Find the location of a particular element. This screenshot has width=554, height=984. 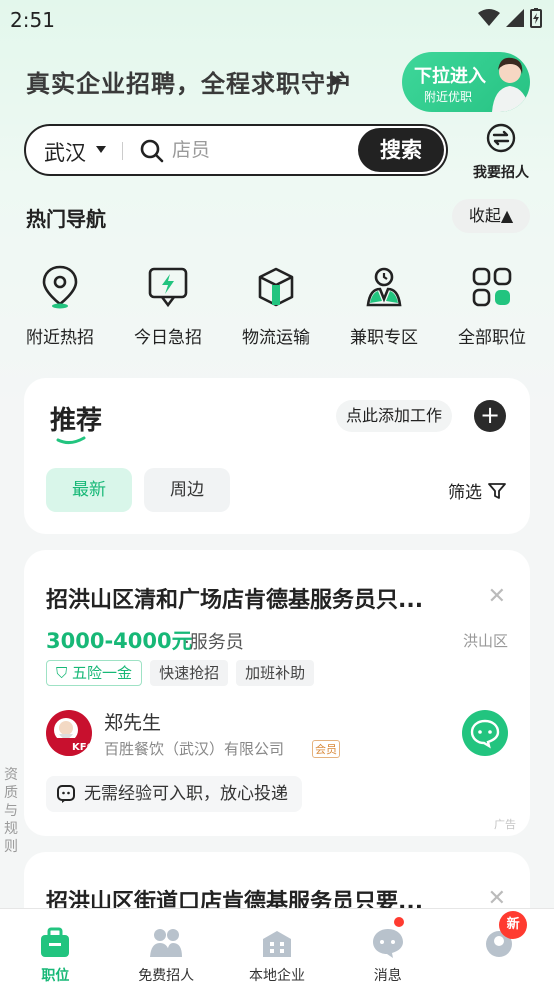

nav-item-urgent: 今日急招 is located at coordinates (168, 305).